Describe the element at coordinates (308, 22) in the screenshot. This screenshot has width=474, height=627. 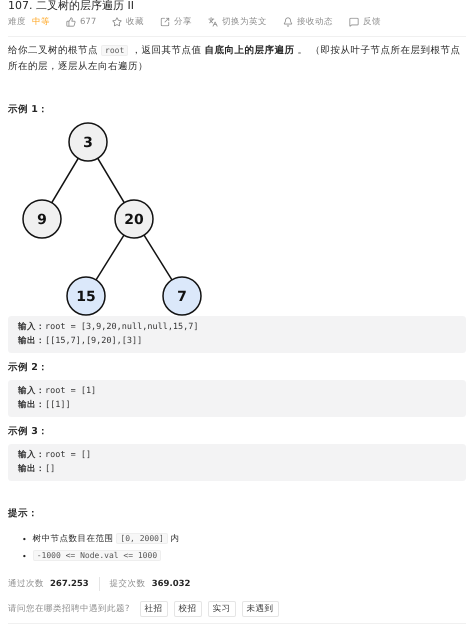
I see `bell-button: 接收动态` at that location.